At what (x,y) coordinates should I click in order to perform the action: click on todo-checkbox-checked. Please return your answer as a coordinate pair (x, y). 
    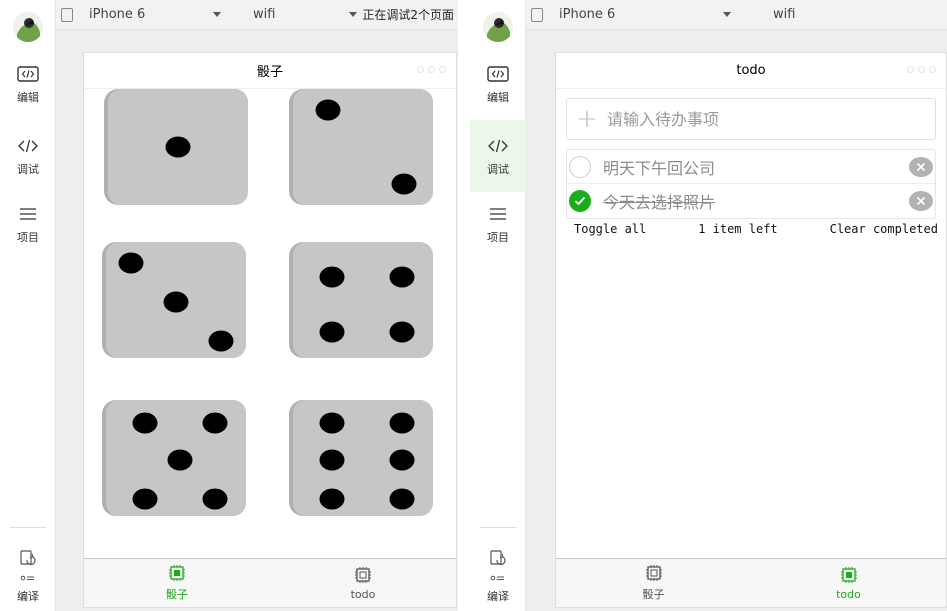
    Looking at the image, I should click on (580, 201).